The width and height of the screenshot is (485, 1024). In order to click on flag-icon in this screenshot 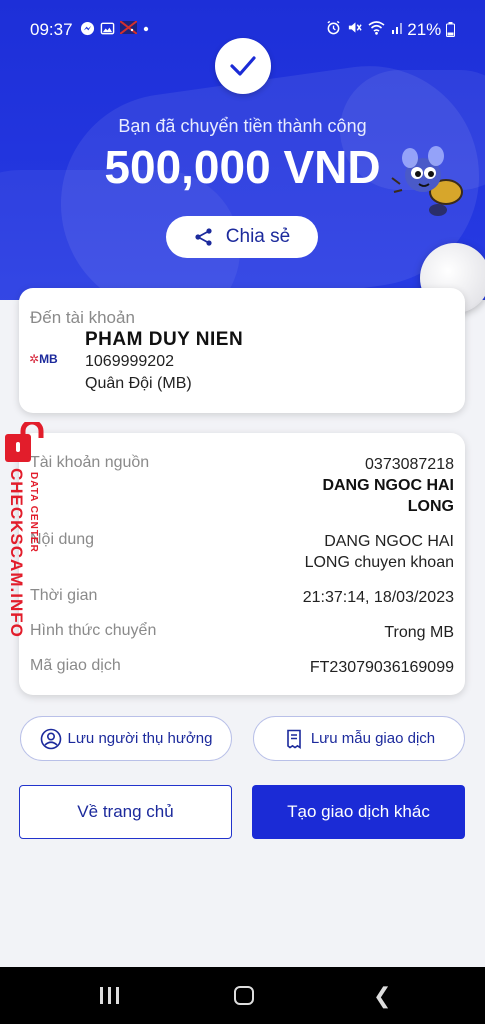, I will do `click(128, 29)`.